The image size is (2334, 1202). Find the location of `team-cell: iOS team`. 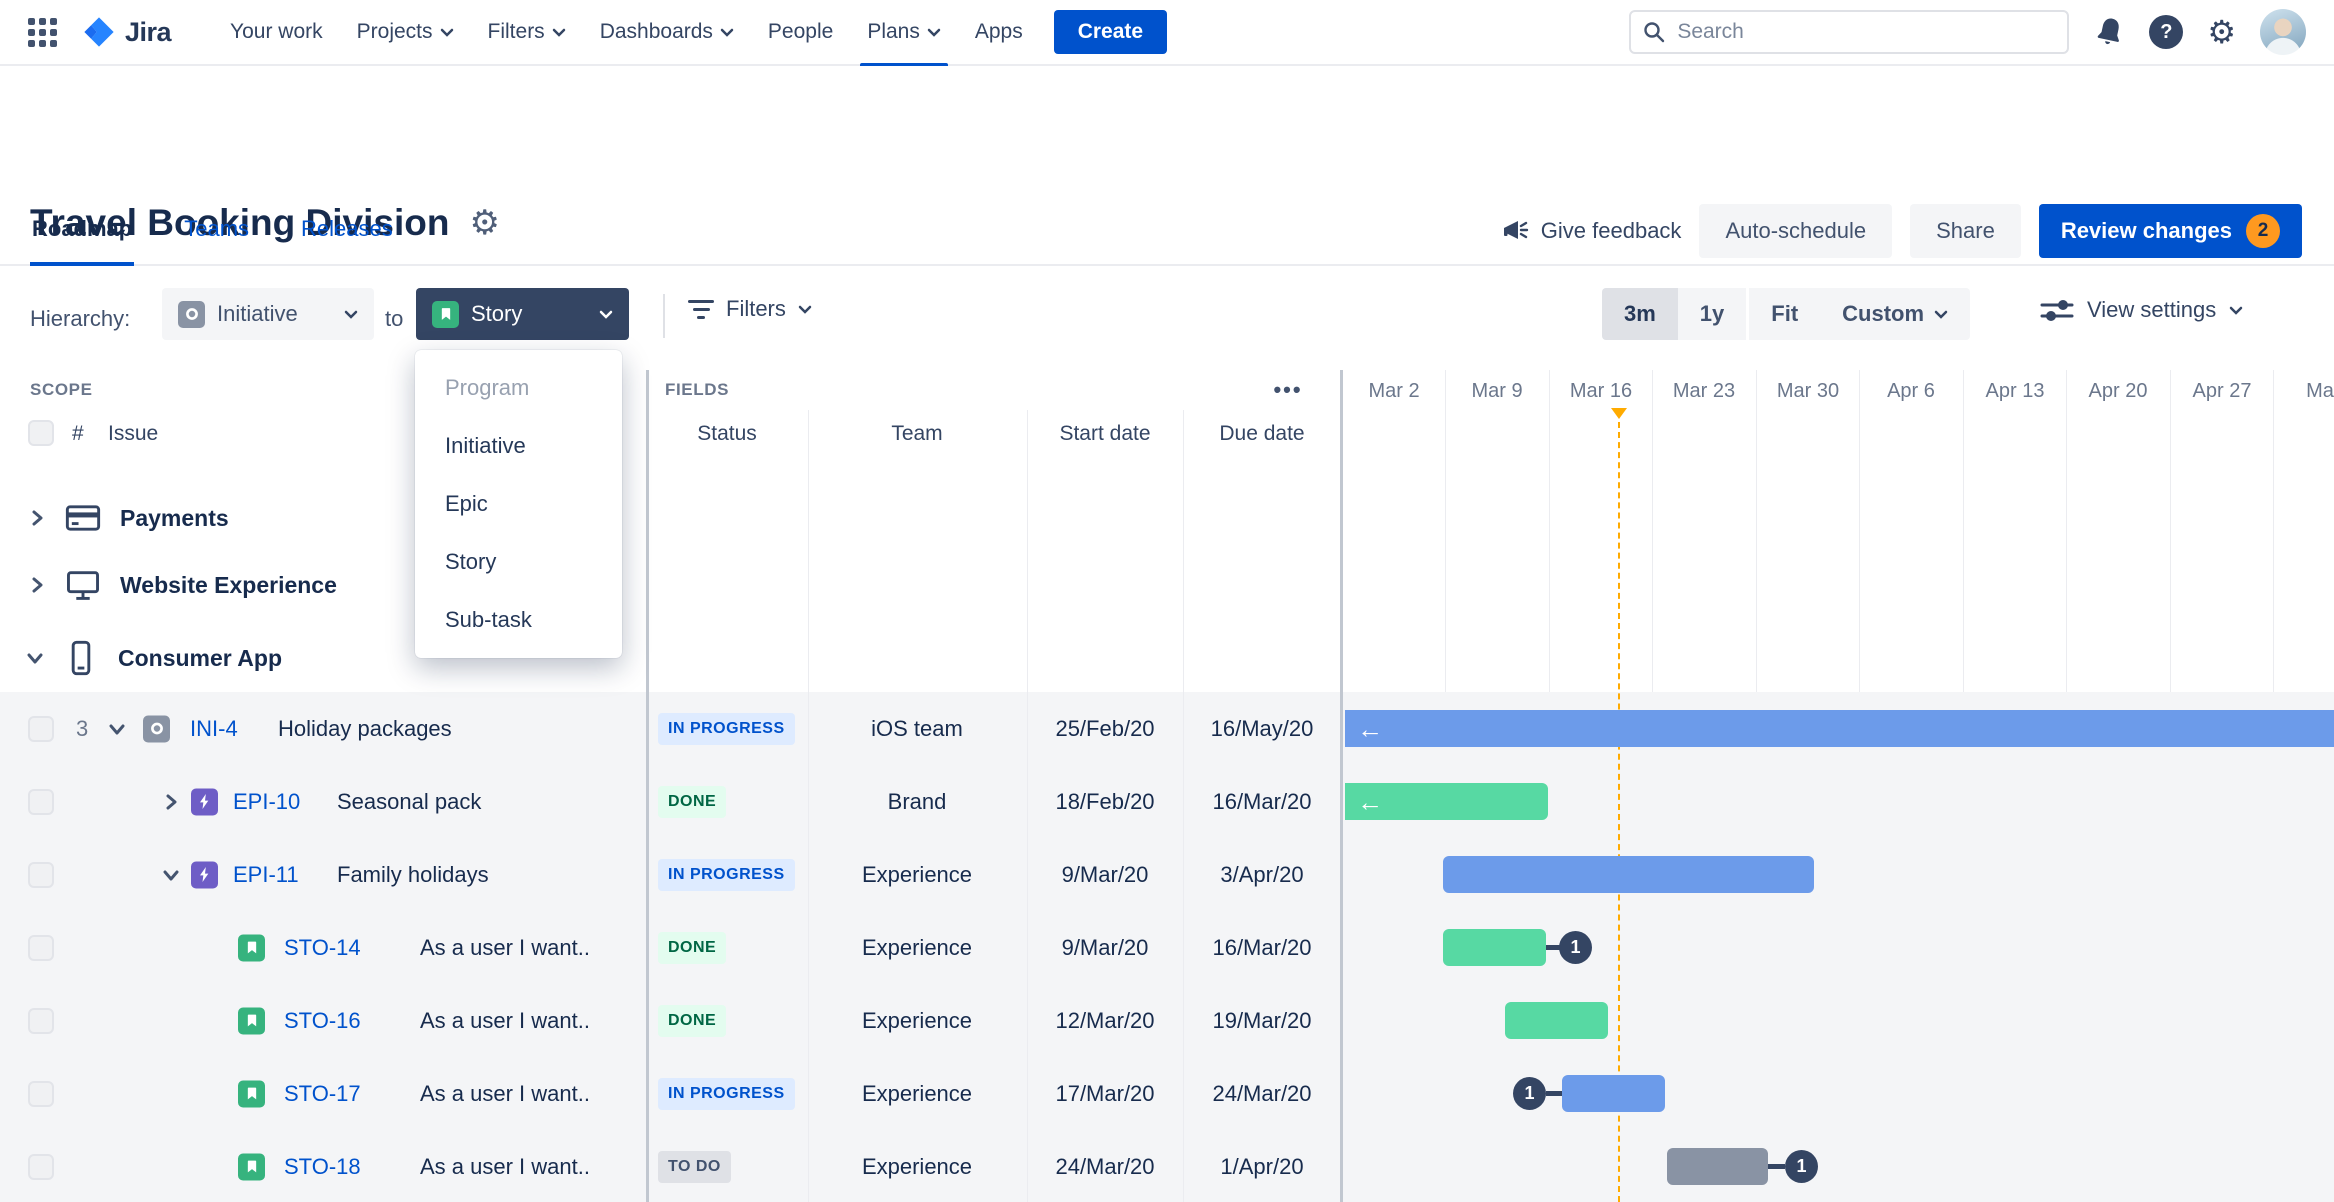

team-cell: iOS team is located at coordinates (917, 729).